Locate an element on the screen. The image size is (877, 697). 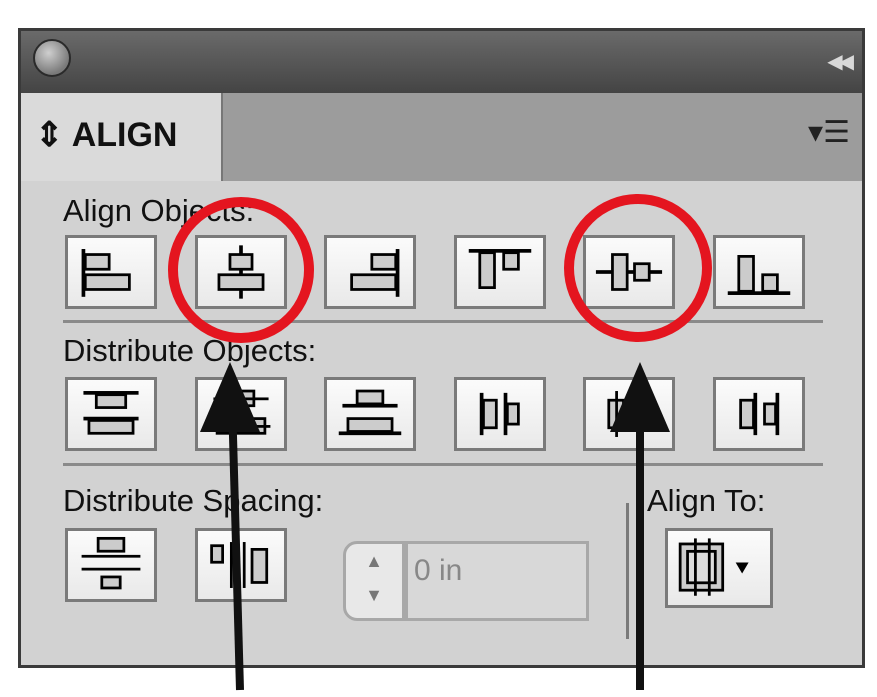
distribute-bottom-edges-icon is located at coordinates (370, 412).